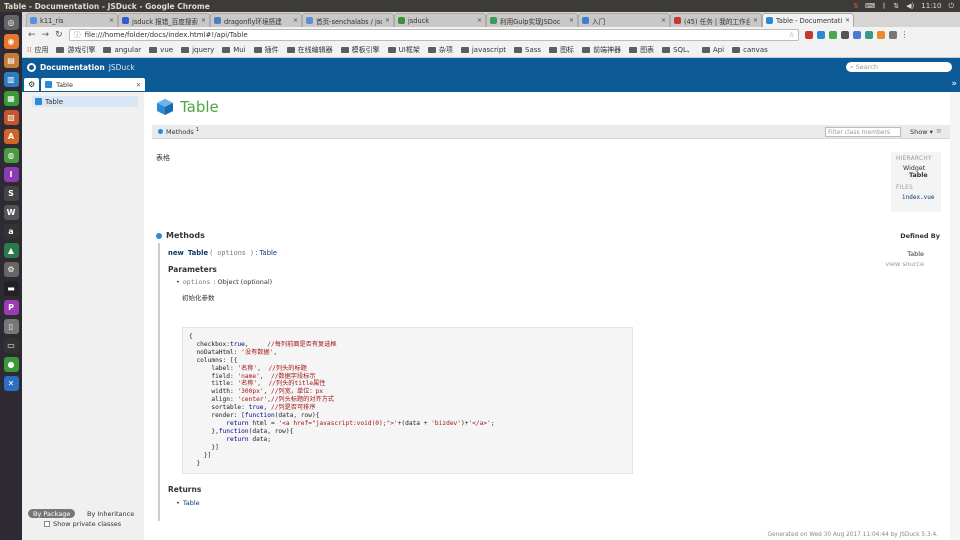  I want to click on calc-icon: ▦, so click(11, 98).